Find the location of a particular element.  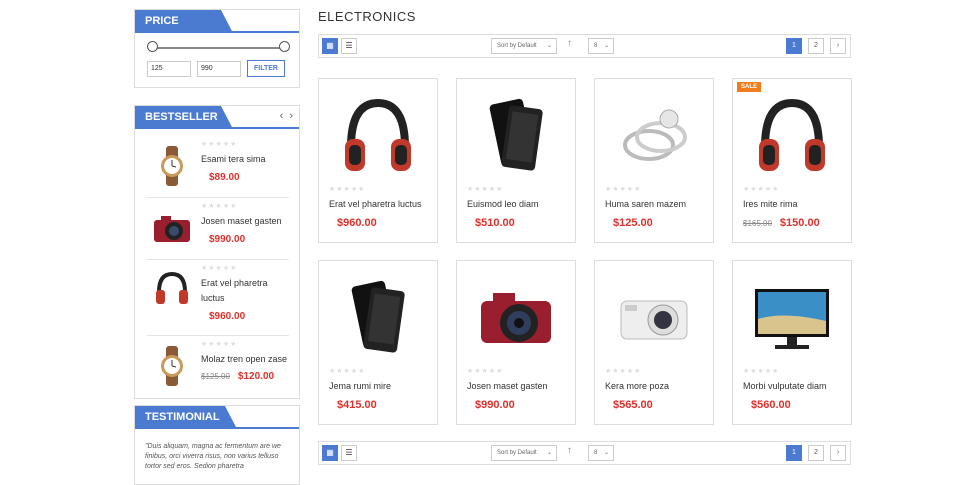

product-price: $560.00 is located at coordinates (767, 405).